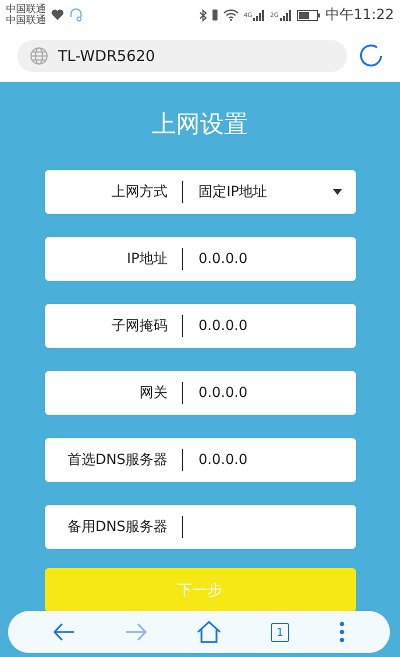  Describe the element at coordinates (308, 15) in the screenshot. I see `battery-icon` at that location.